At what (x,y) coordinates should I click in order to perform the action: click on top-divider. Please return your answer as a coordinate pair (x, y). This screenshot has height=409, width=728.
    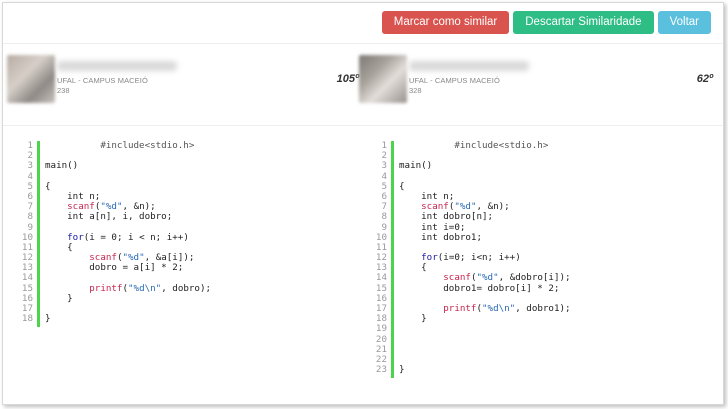
    Looking at the image, I should click on (363, 43).